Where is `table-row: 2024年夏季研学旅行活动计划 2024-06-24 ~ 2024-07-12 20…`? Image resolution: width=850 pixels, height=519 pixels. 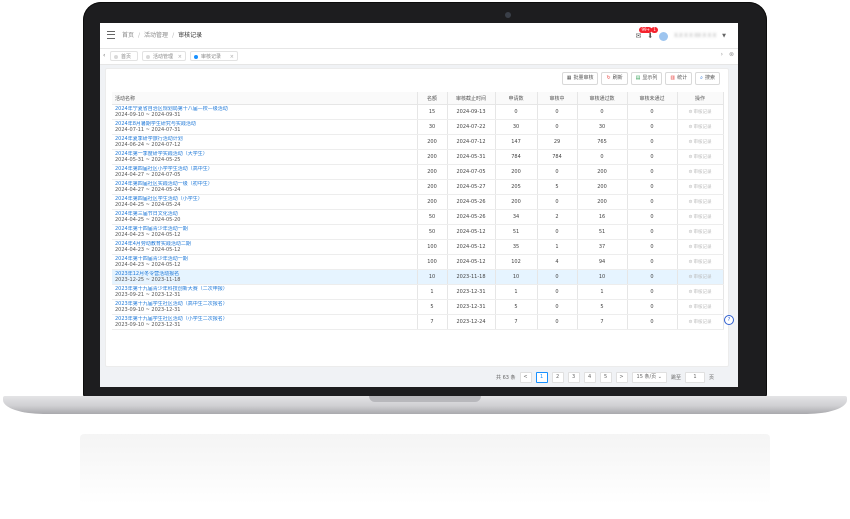
table-row: 2024年夏季研学旅行活动计划 2024-06-24 ~ 2024-07-12 20… is located at coordinates (418, 142).